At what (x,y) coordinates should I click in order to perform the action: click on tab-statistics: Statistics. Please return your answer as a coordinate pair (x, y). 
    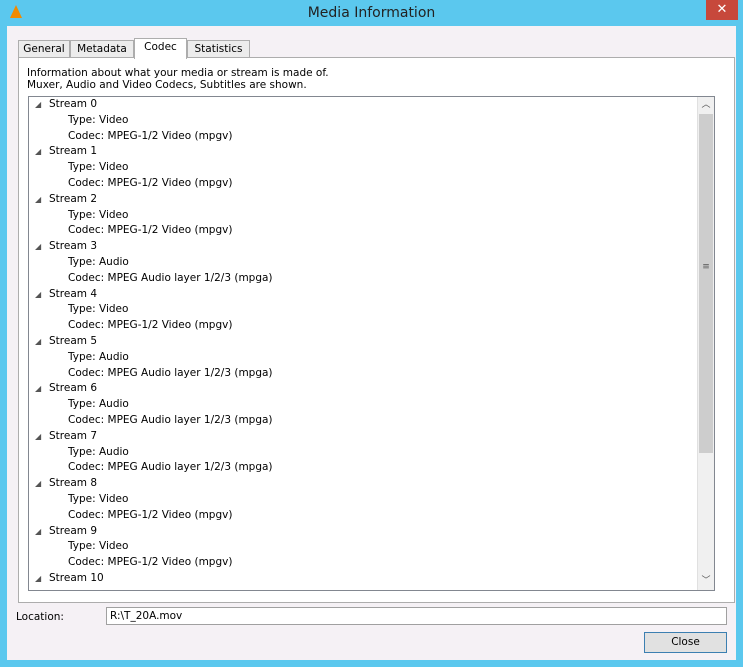
    Looking at the image, I should click on (218, 49).